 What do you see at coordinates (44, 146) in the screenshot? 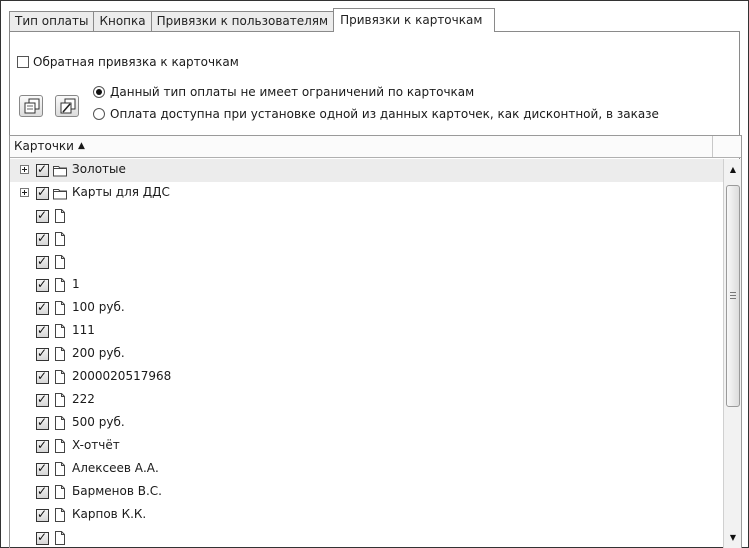
I see `column-header-label: Карточки` at bounding box center [44, 146].